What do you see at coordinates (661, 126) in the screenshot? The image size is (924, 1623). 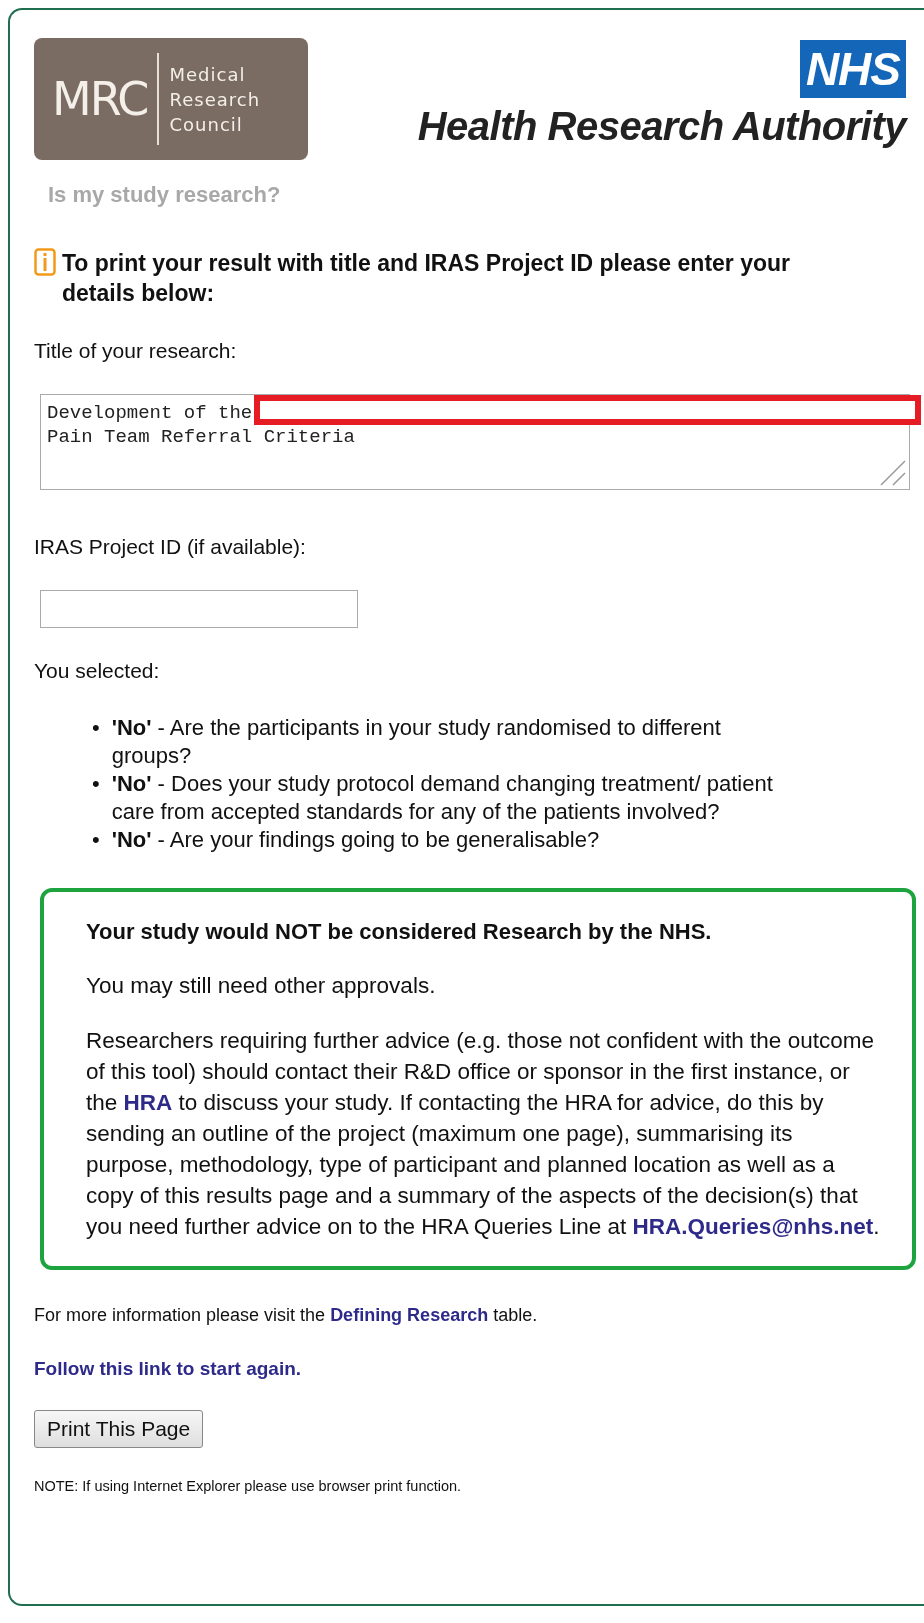 I see `authority-name: Health Research Authority` at bounding box center [661, 126].